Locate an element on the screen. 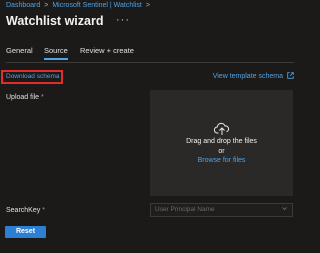 The image size is (320, 253). dropzone-or: or is located at coordinates (221, 151).